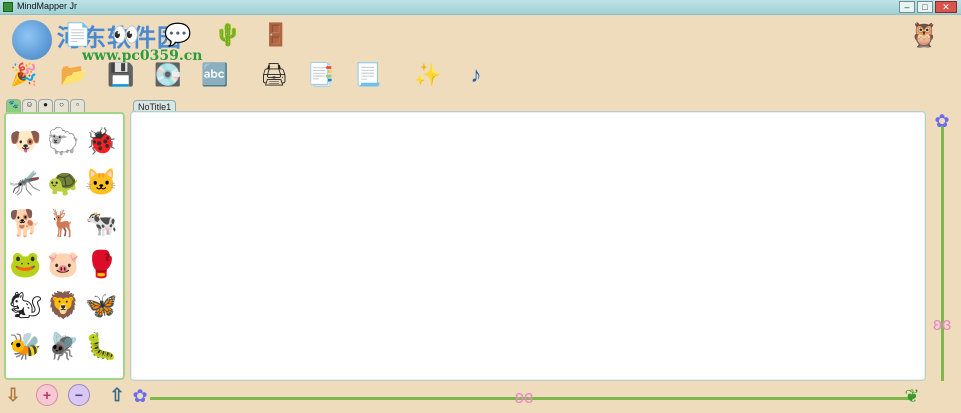 Image resolution: width=961 pixels, height=413 pixels. I want to click on vertical-slider-track, so click(942, 253).